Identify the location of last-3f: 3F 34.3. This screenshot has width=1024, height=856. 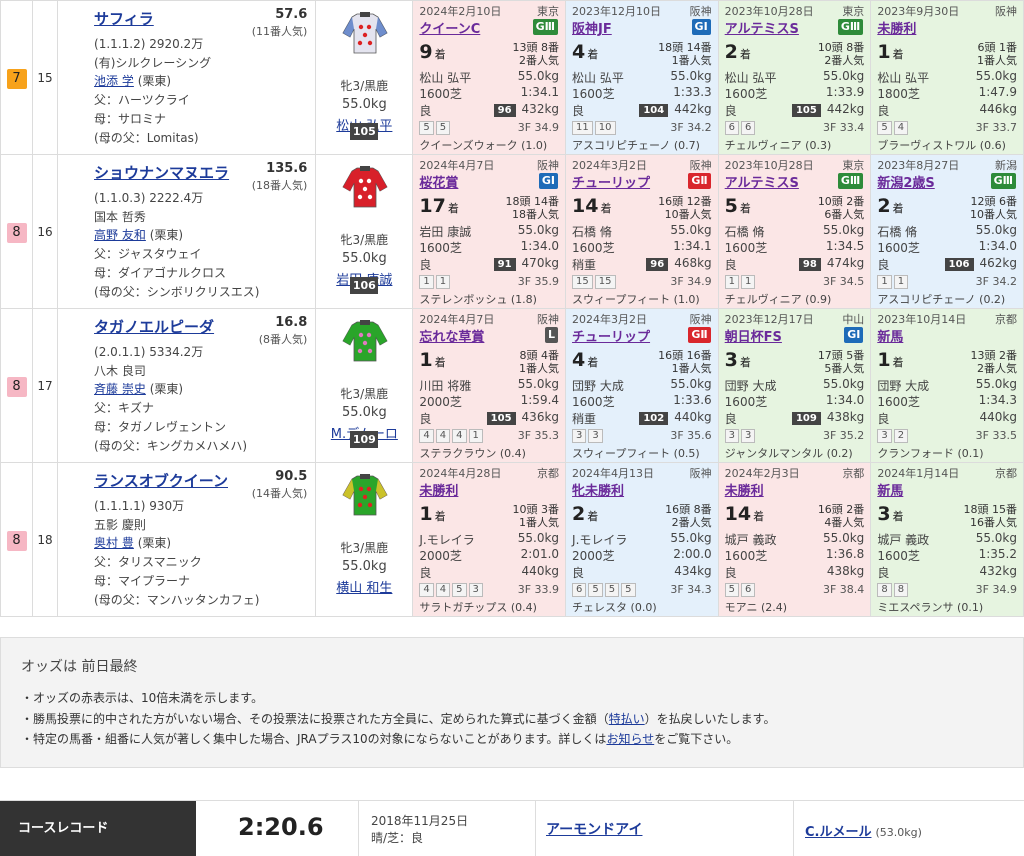
(691, 589).